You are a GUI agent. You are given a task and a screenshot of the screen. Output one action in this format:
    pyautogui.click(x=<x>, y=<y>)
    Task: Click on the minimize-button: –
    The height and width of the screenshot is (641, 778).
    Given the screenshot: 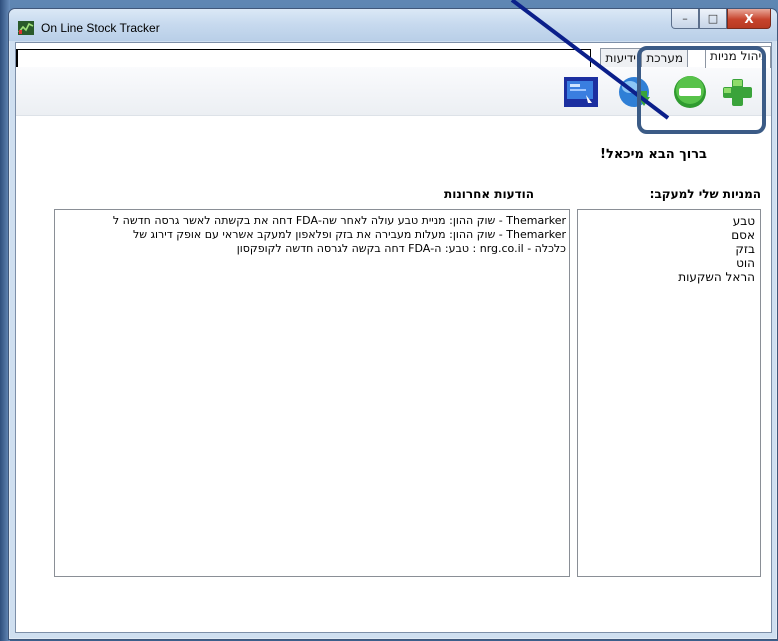 What is the action you would take?
    pyautogui.click(x=685, y=19)
    